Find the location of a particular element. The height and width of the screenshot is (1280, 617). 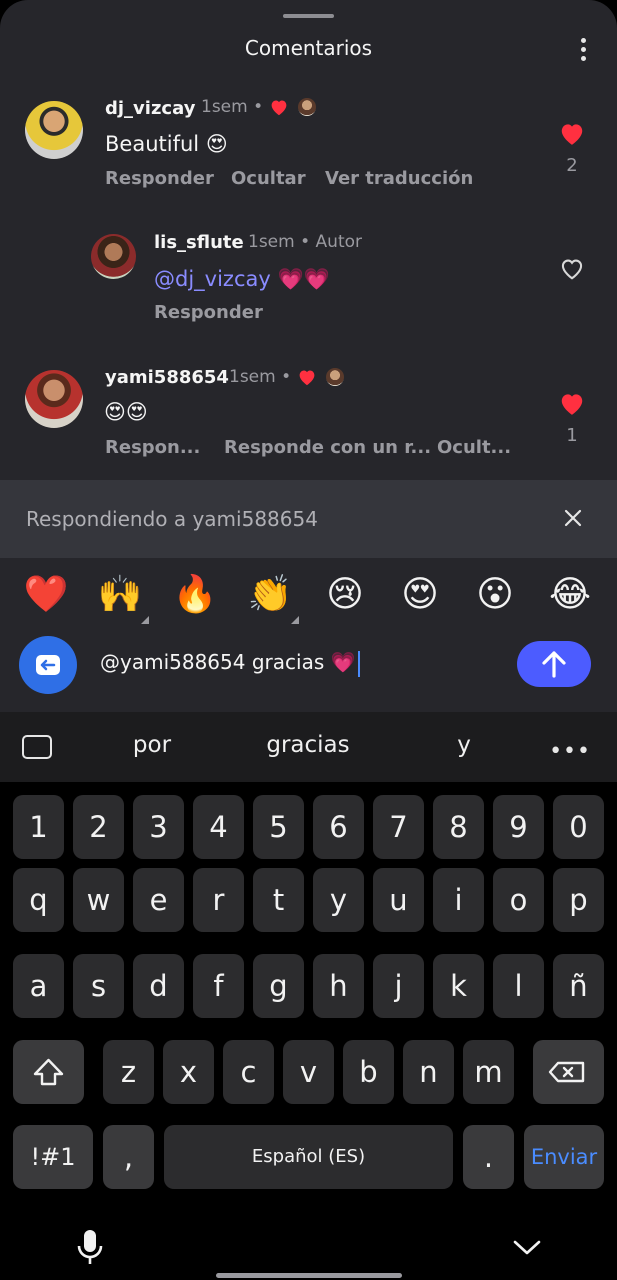

key-row1-8: o is located at coordinates (518, 900).